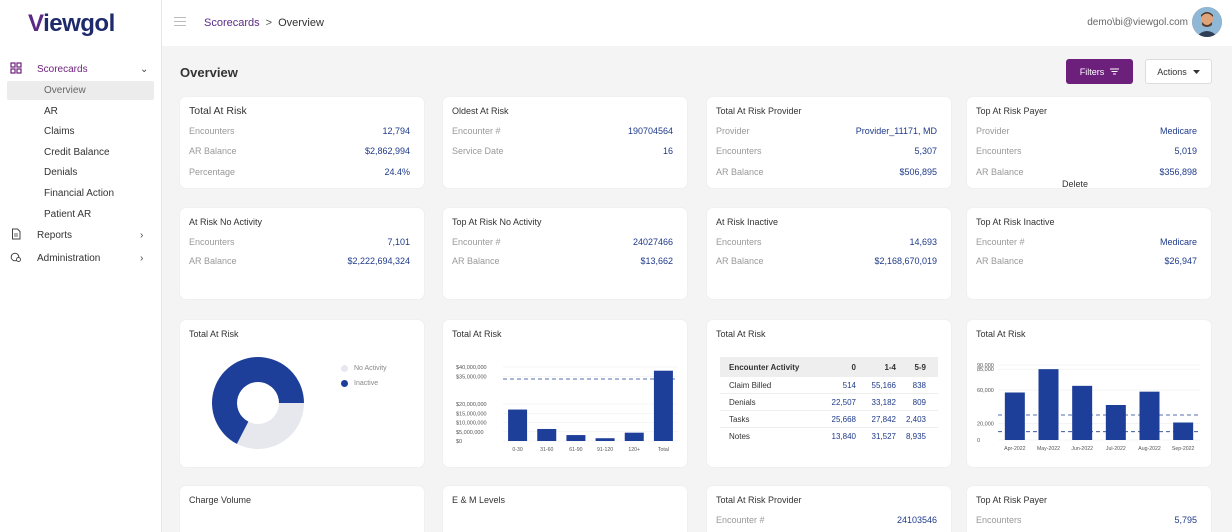 Image resolution: width=1232 pixels, height=532 pixels. Describe the element at coordinates (876, 385) in the screenshot. I see `table-cell: 55,166` at that location.